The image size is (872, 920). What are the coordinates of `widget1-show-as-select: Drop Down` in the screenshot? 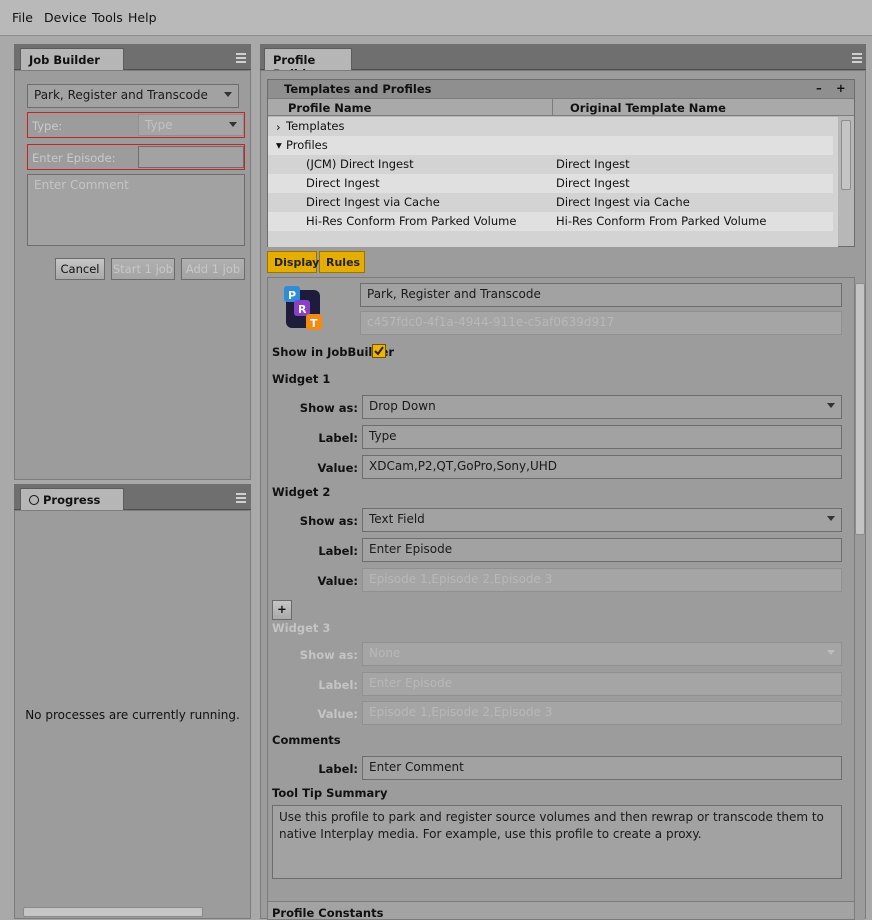 It's located at (602, 407).